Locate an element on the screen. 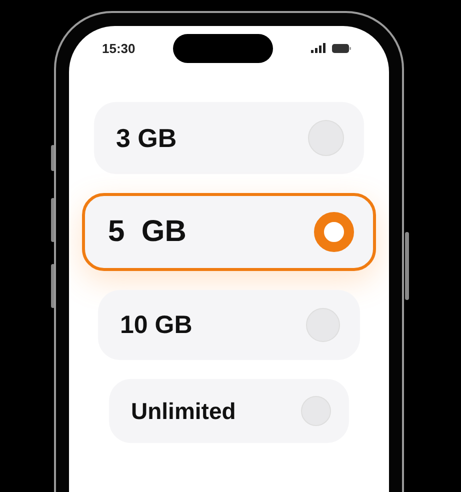 The width and height of the screenshot is (461, 492). plan-option: 3 GB is located at coordinates (229, 138).